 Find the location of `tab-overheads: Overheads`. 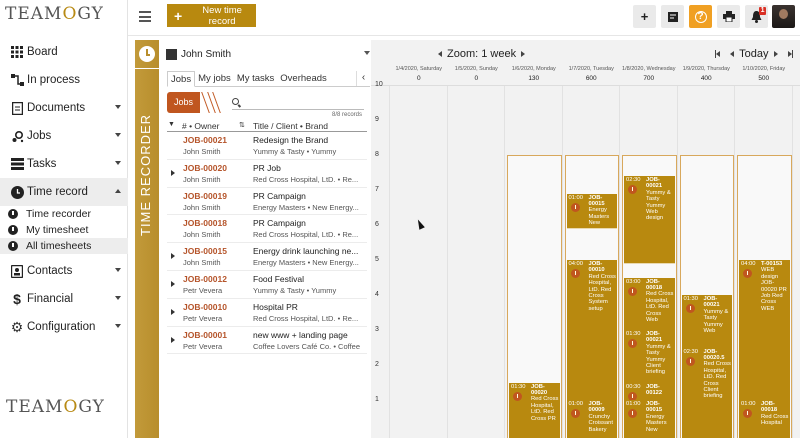

tab-overheads: Overheads is located at coordinates (303, 79).